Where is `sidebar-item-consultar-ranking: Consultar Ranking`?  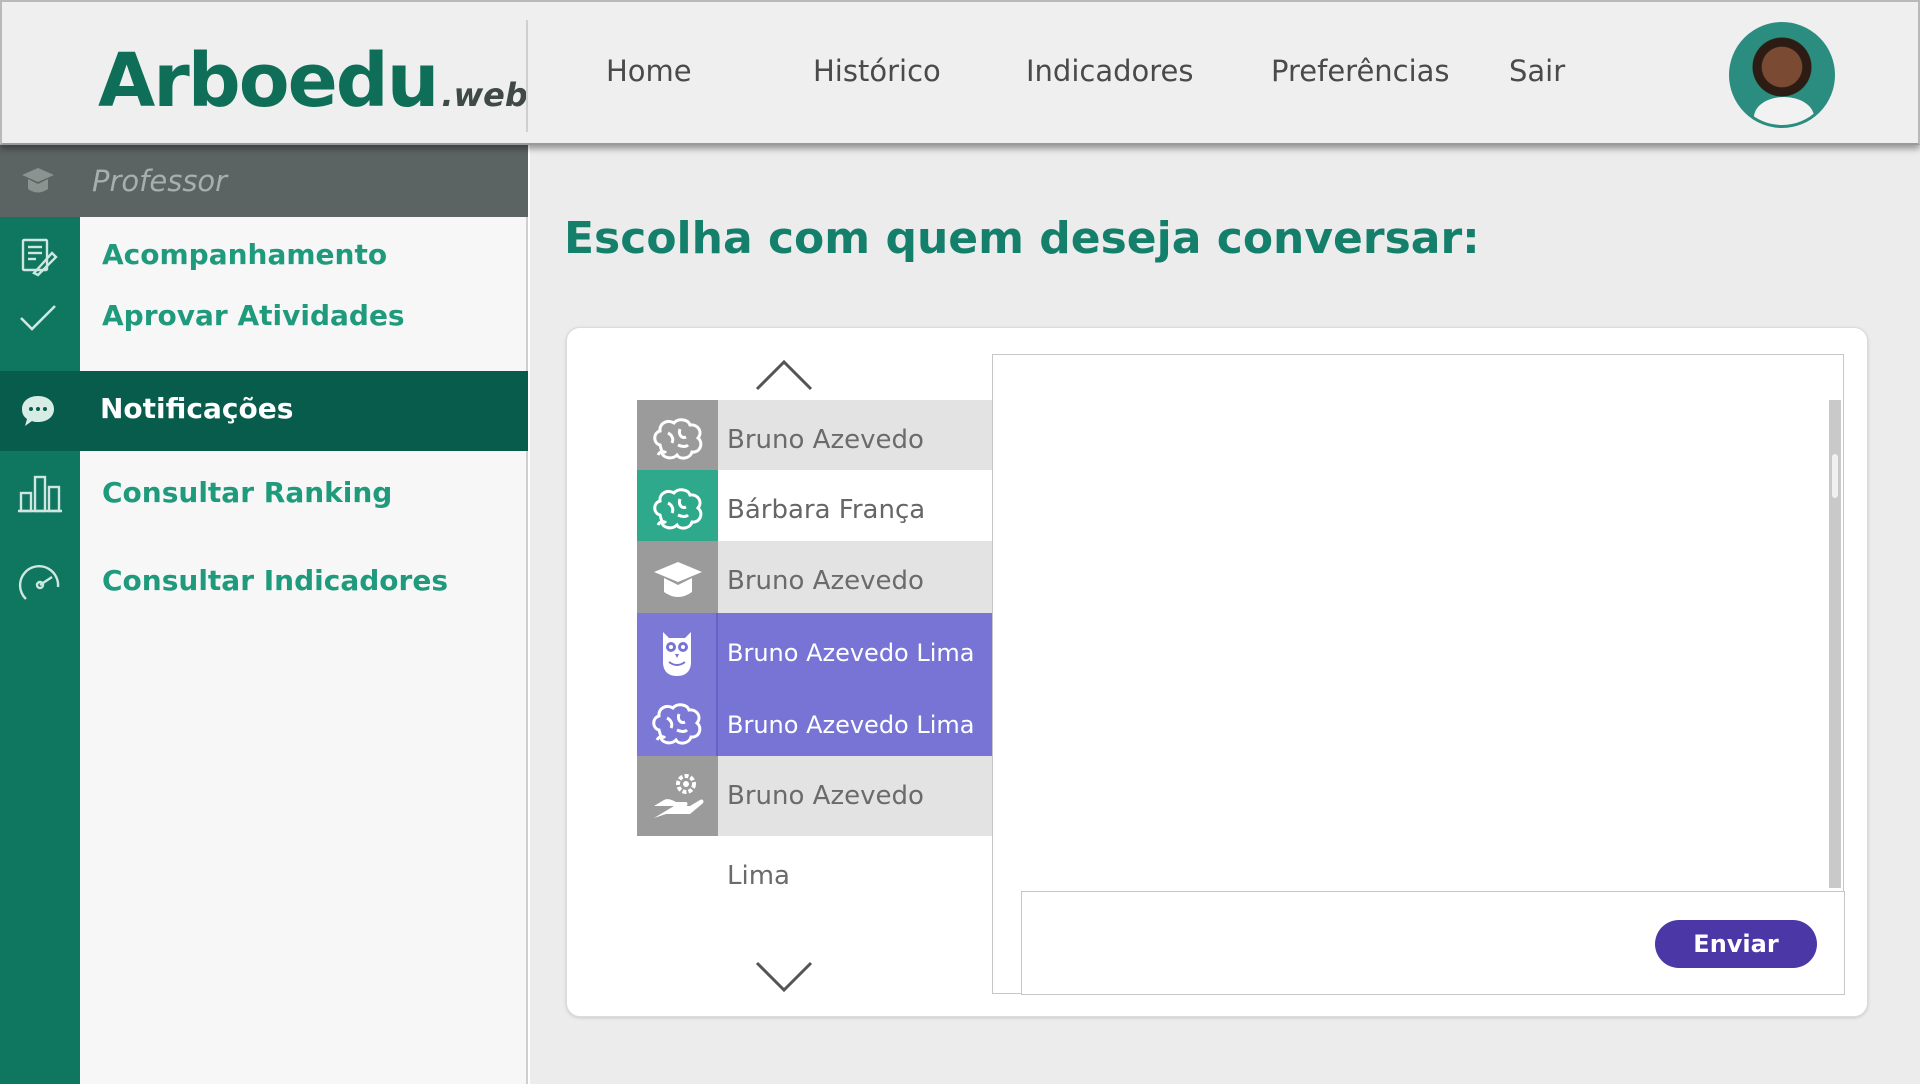
sidebar-item-consultar-ranking: Consultar Ranking is located at coordinates (264, 492).